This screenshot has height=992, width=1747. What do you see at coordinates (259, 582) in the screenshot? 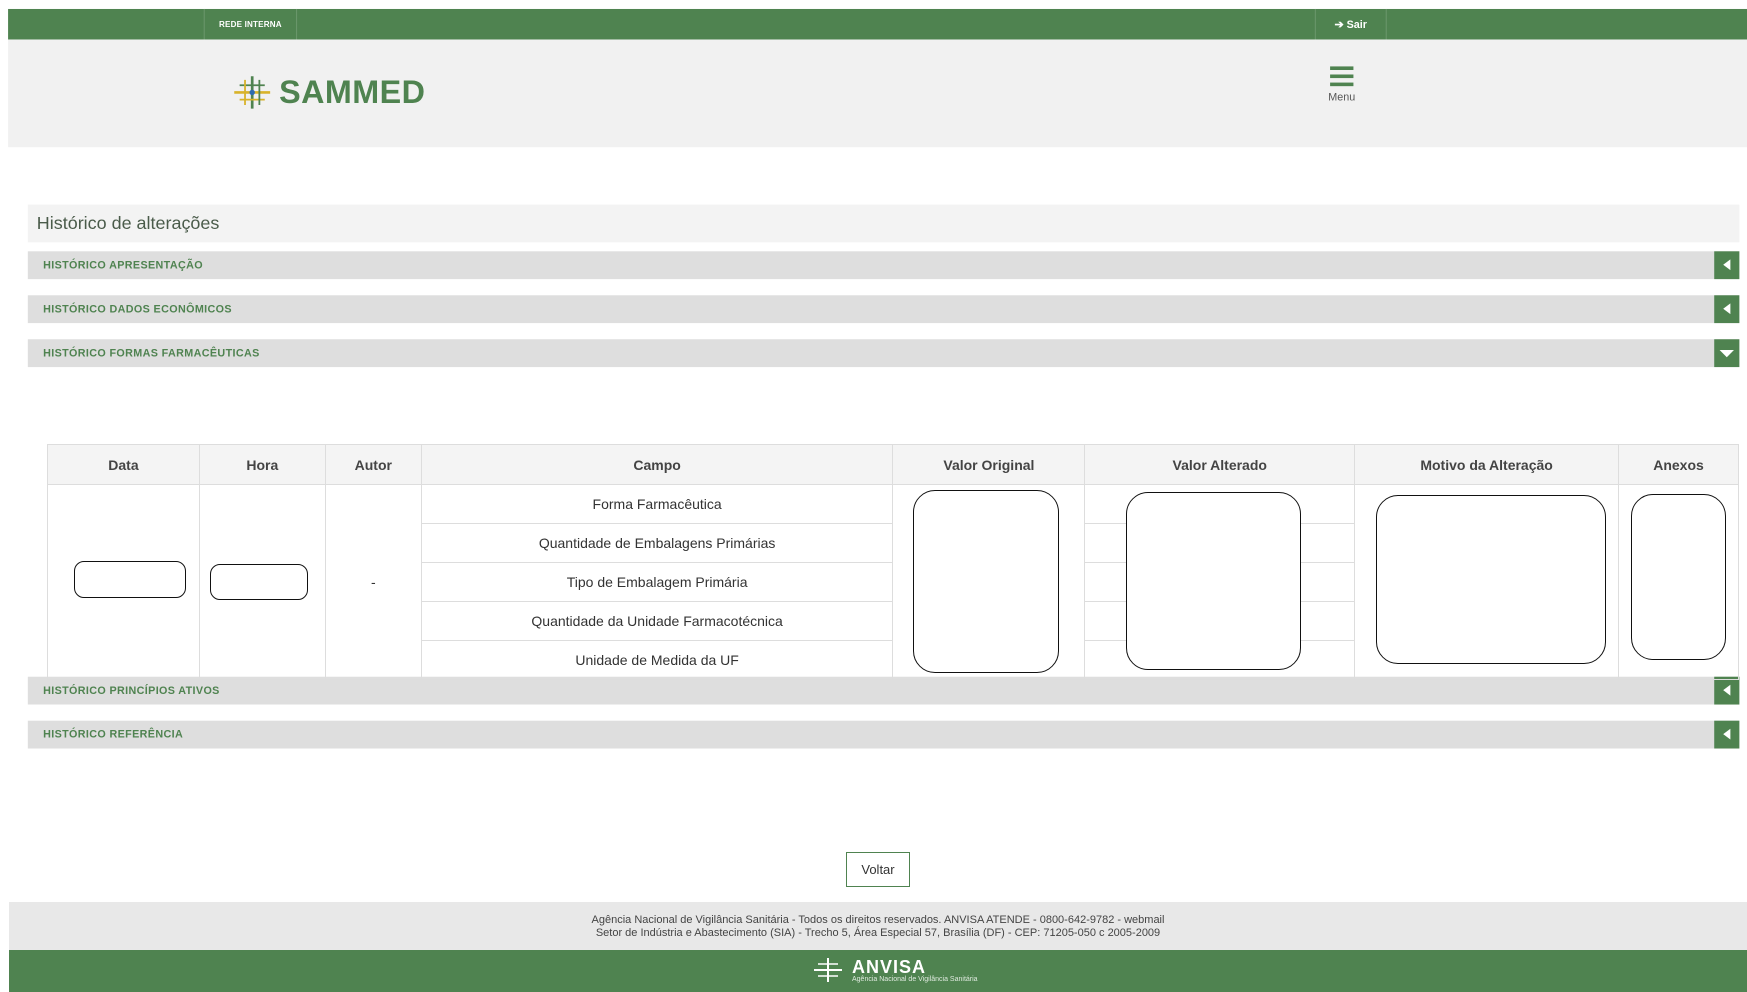
I see `redacted-time` at bounding box center [259, 582].